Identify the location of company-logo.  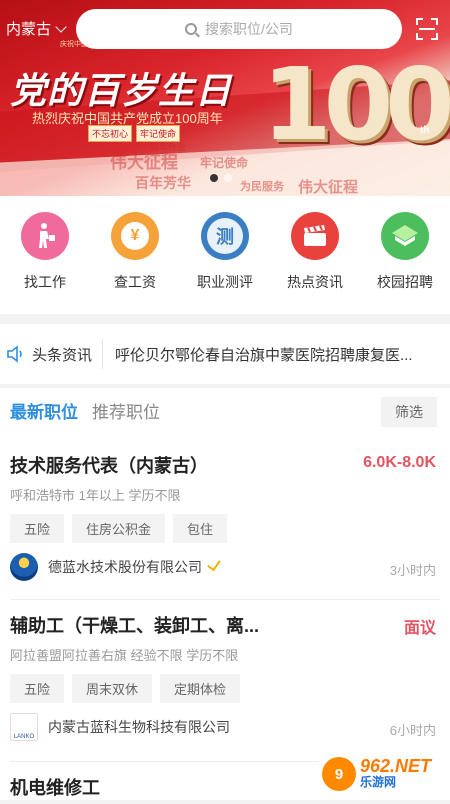
(24, 567).